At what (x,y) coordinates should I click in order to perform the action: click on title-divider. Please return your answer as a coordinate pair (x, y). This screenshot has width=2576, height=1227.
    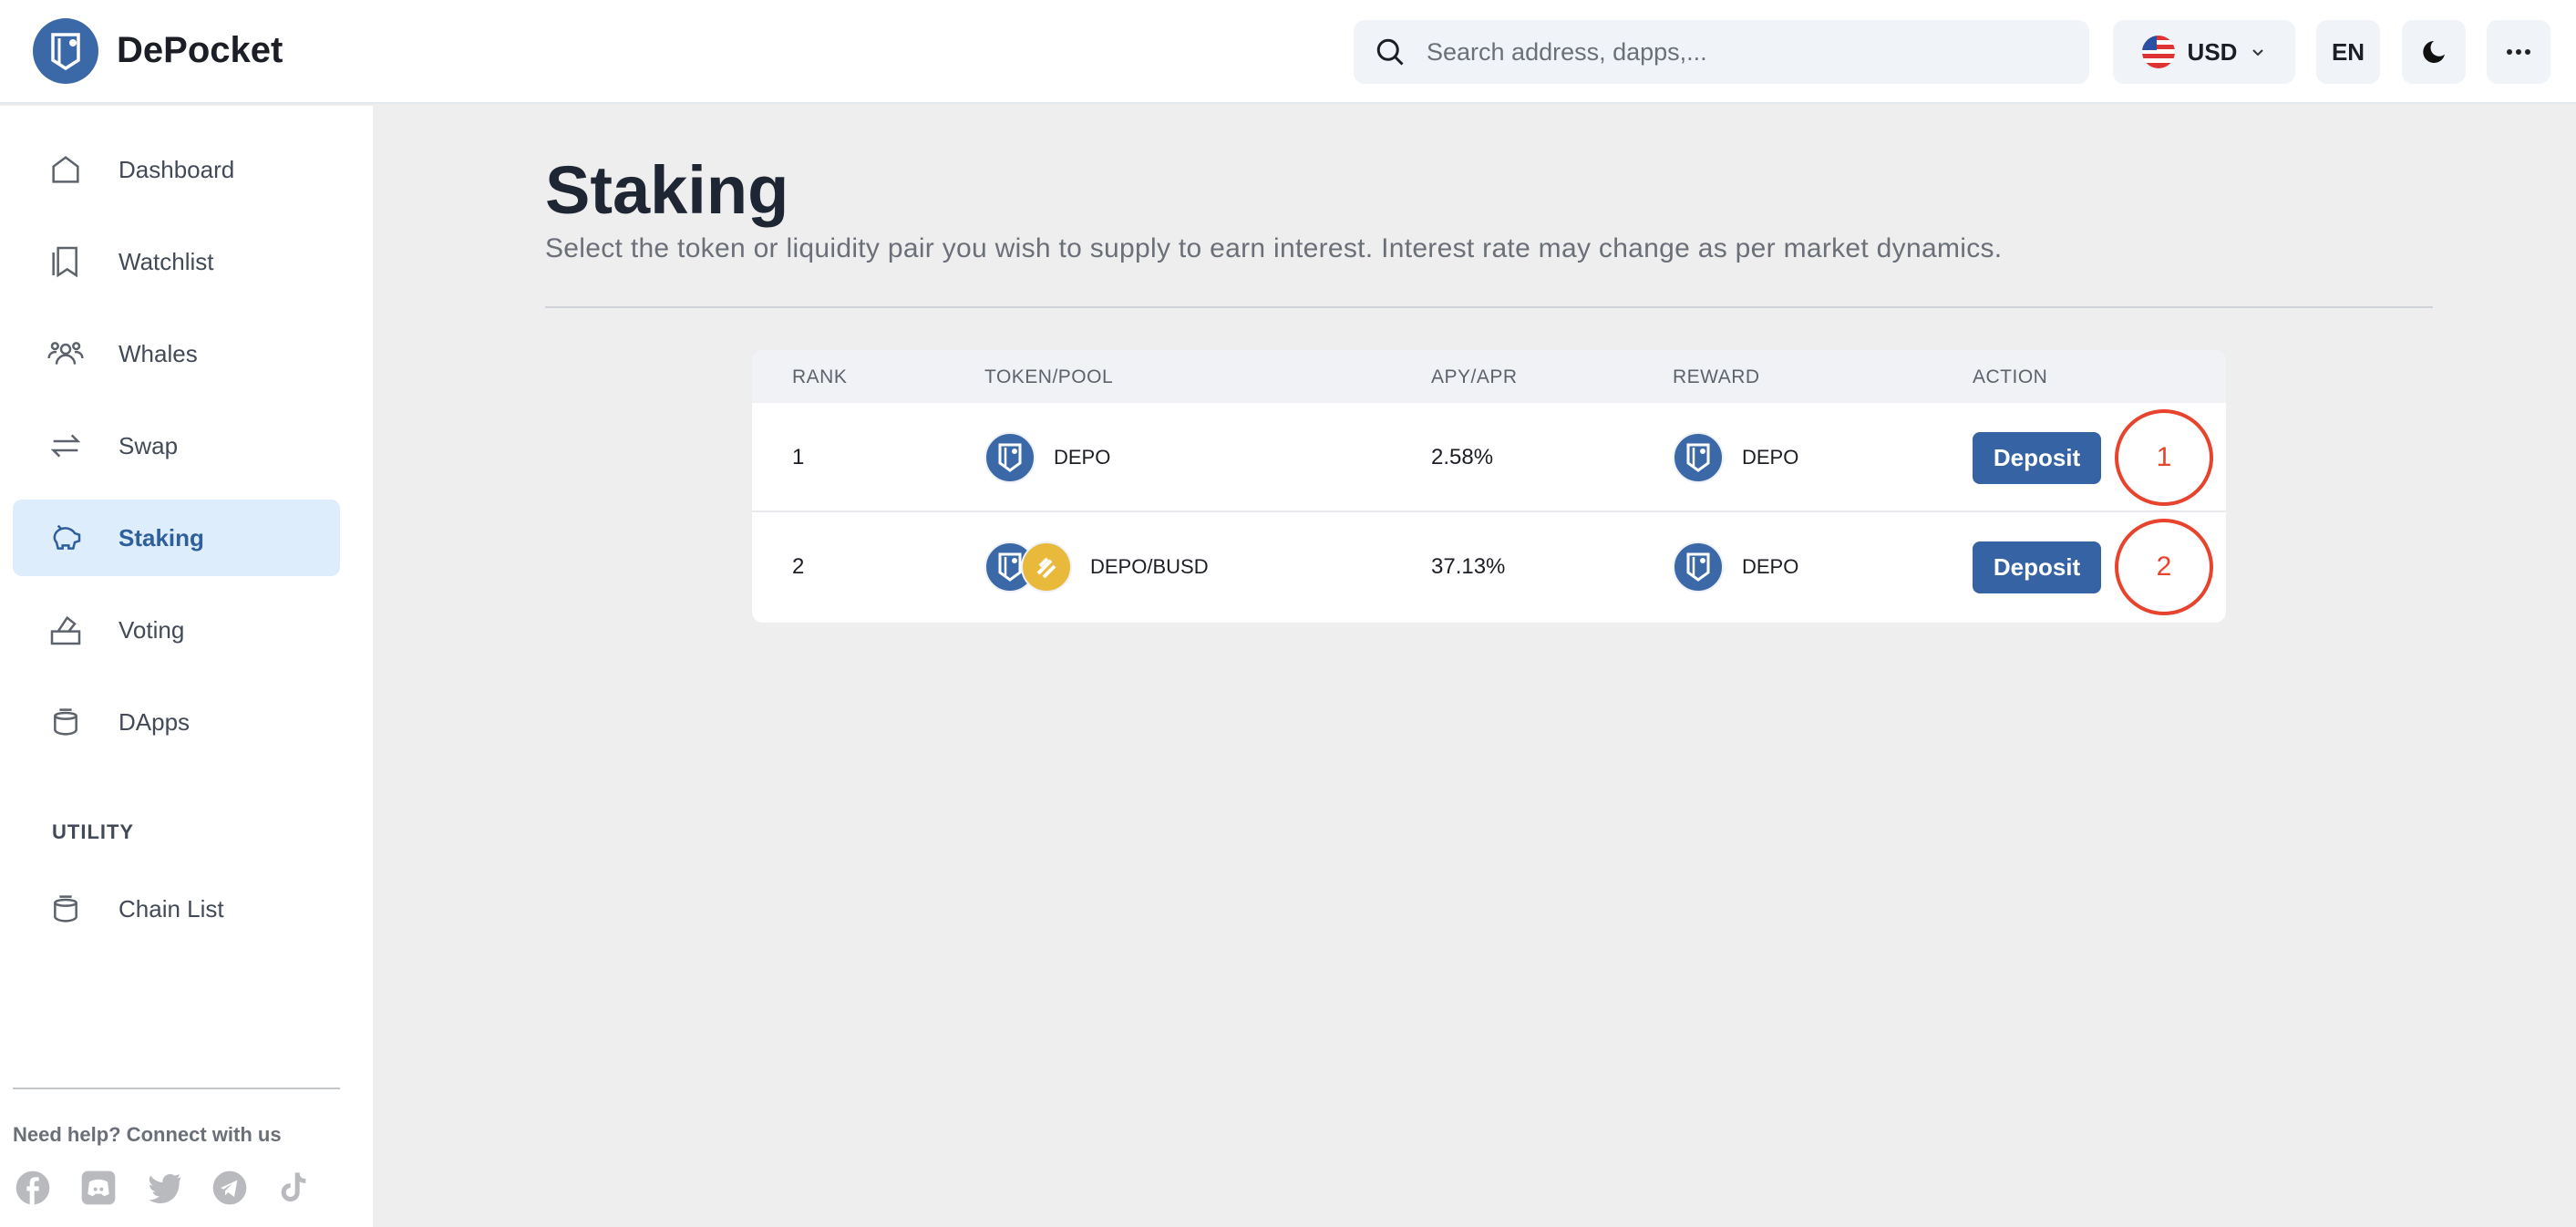
    Looking at the image, I should click on (1489, 307).